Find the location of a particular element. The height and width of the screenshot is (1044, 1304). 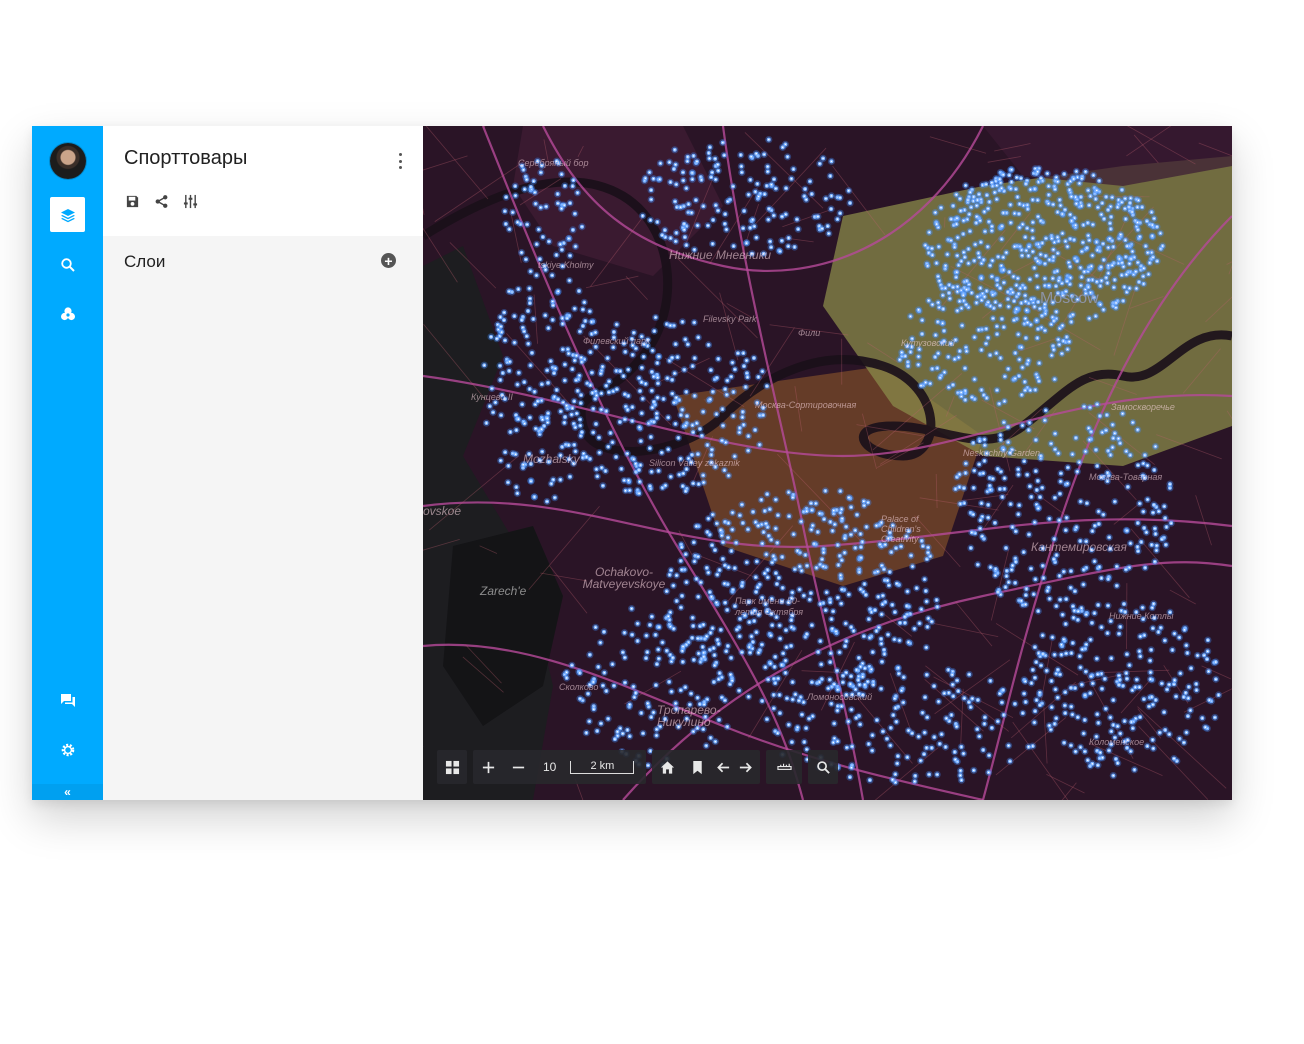

save-icon is located at coordinates (132, 201).